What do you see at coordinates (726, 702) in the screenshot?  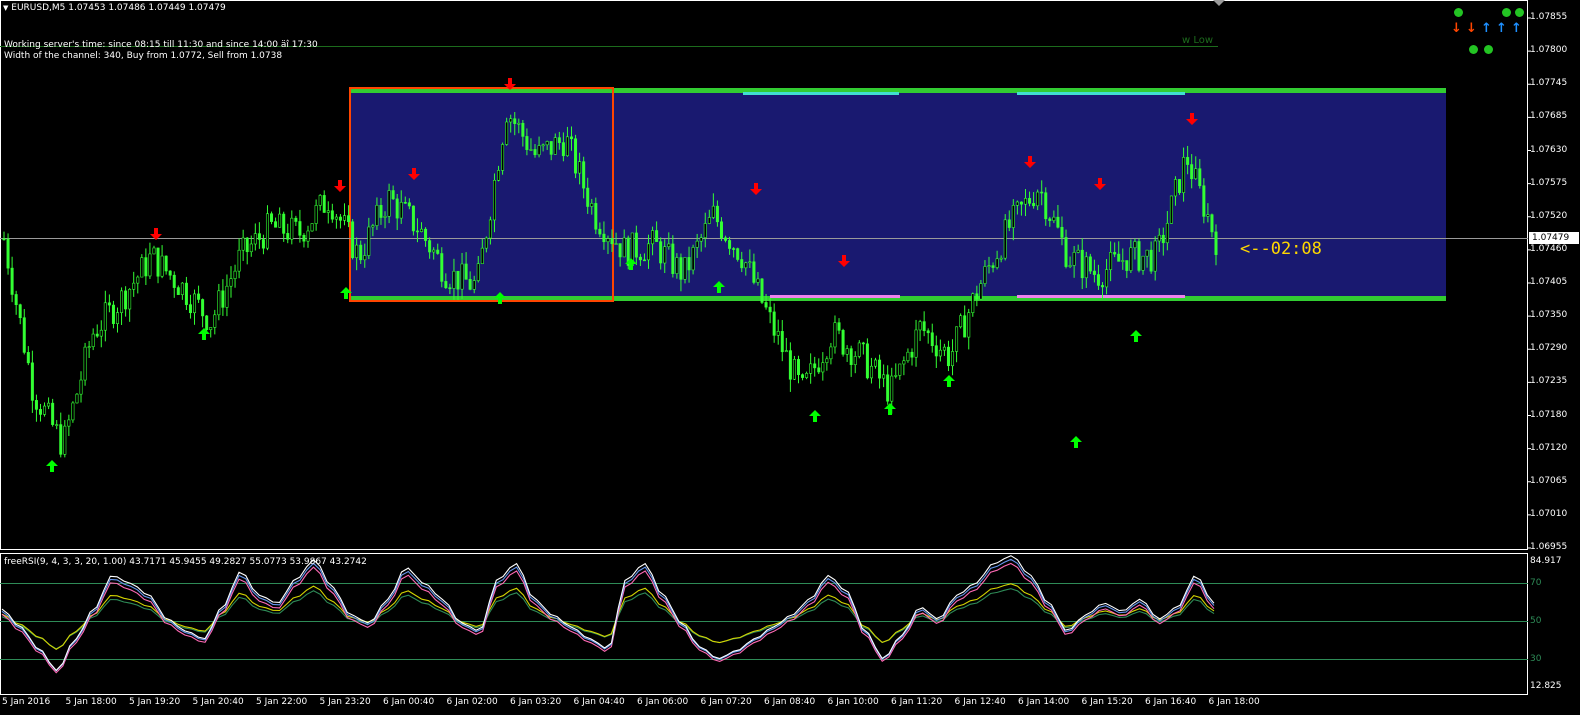 I see `time-axis-label: 6 Jan 07:20` at bounding box center [726, 702].